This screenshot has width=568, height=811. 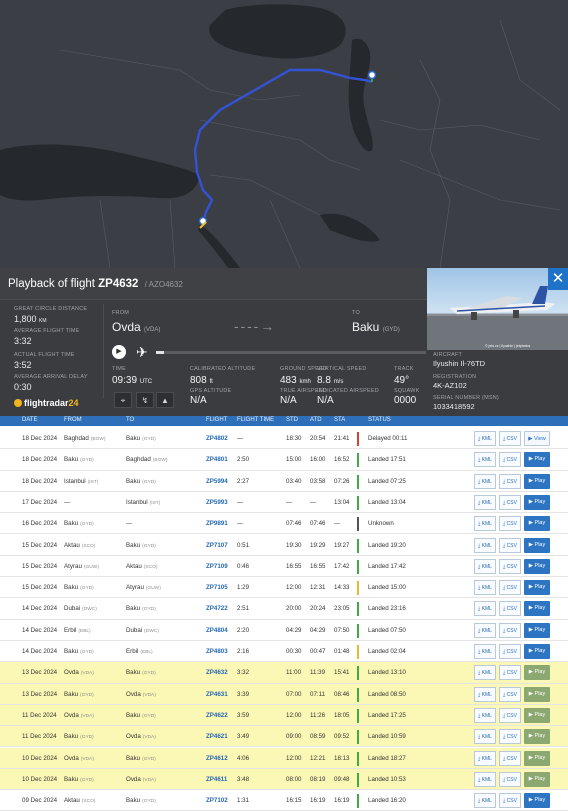 What do you see at coordinates (217, 459) in the screenshot?
I see `flight-link: ZP4801` at bounding box center [217, 459].